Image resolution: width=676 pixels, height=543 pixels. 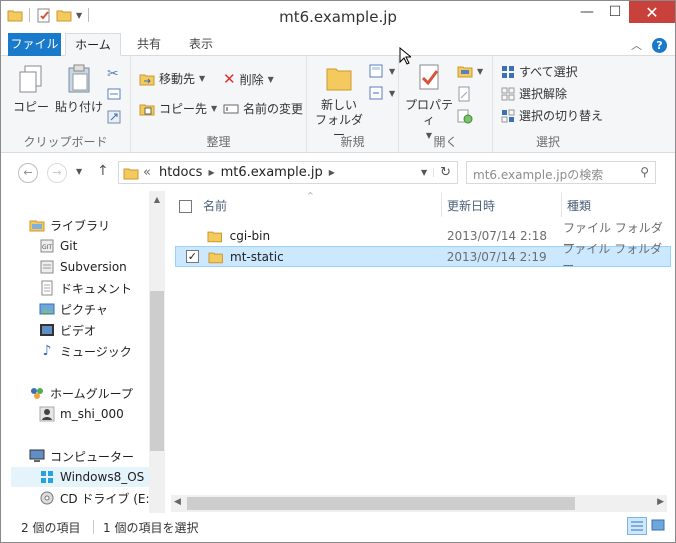 What do you see at coordinates (465, 116) in the screenshot?
I see `history-button` at bounding box center [465, 116].